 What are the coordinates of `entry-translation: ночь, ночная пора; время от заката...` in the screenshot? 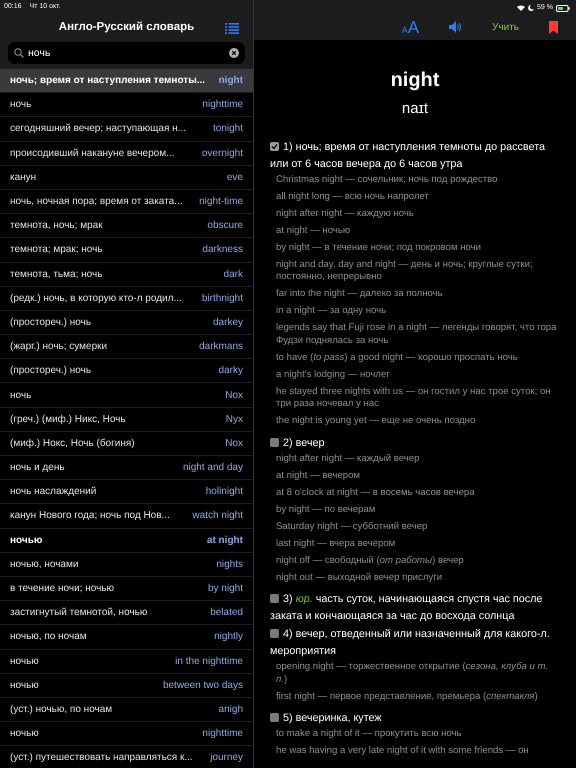 It's located at (96, 202).